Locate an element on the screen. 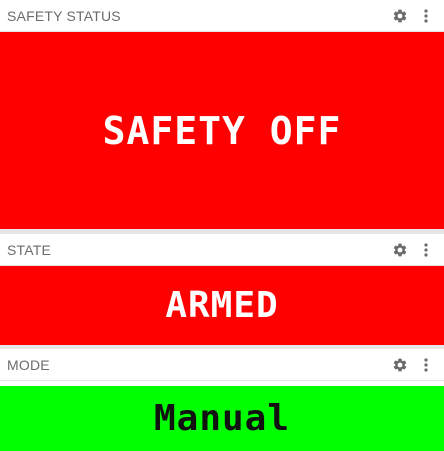 The width and height of the screenshot is (444, 451). safety-status-value: SAFETY OFF is located at coordinates (222, 130).